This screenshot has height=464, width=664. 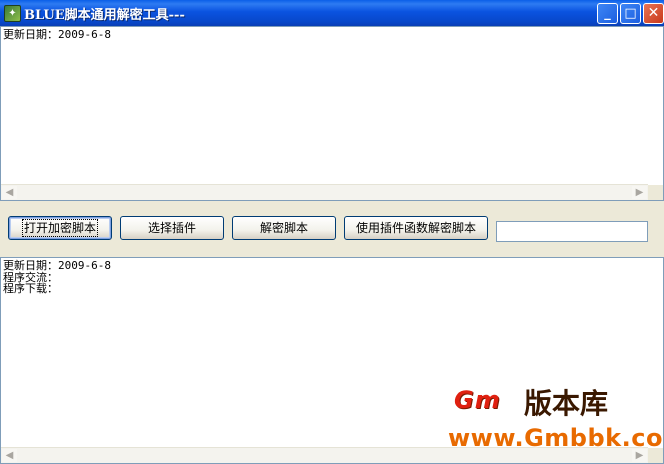 I want to click on watermark-logo-mark: Gm, so click(x=477, y=400).